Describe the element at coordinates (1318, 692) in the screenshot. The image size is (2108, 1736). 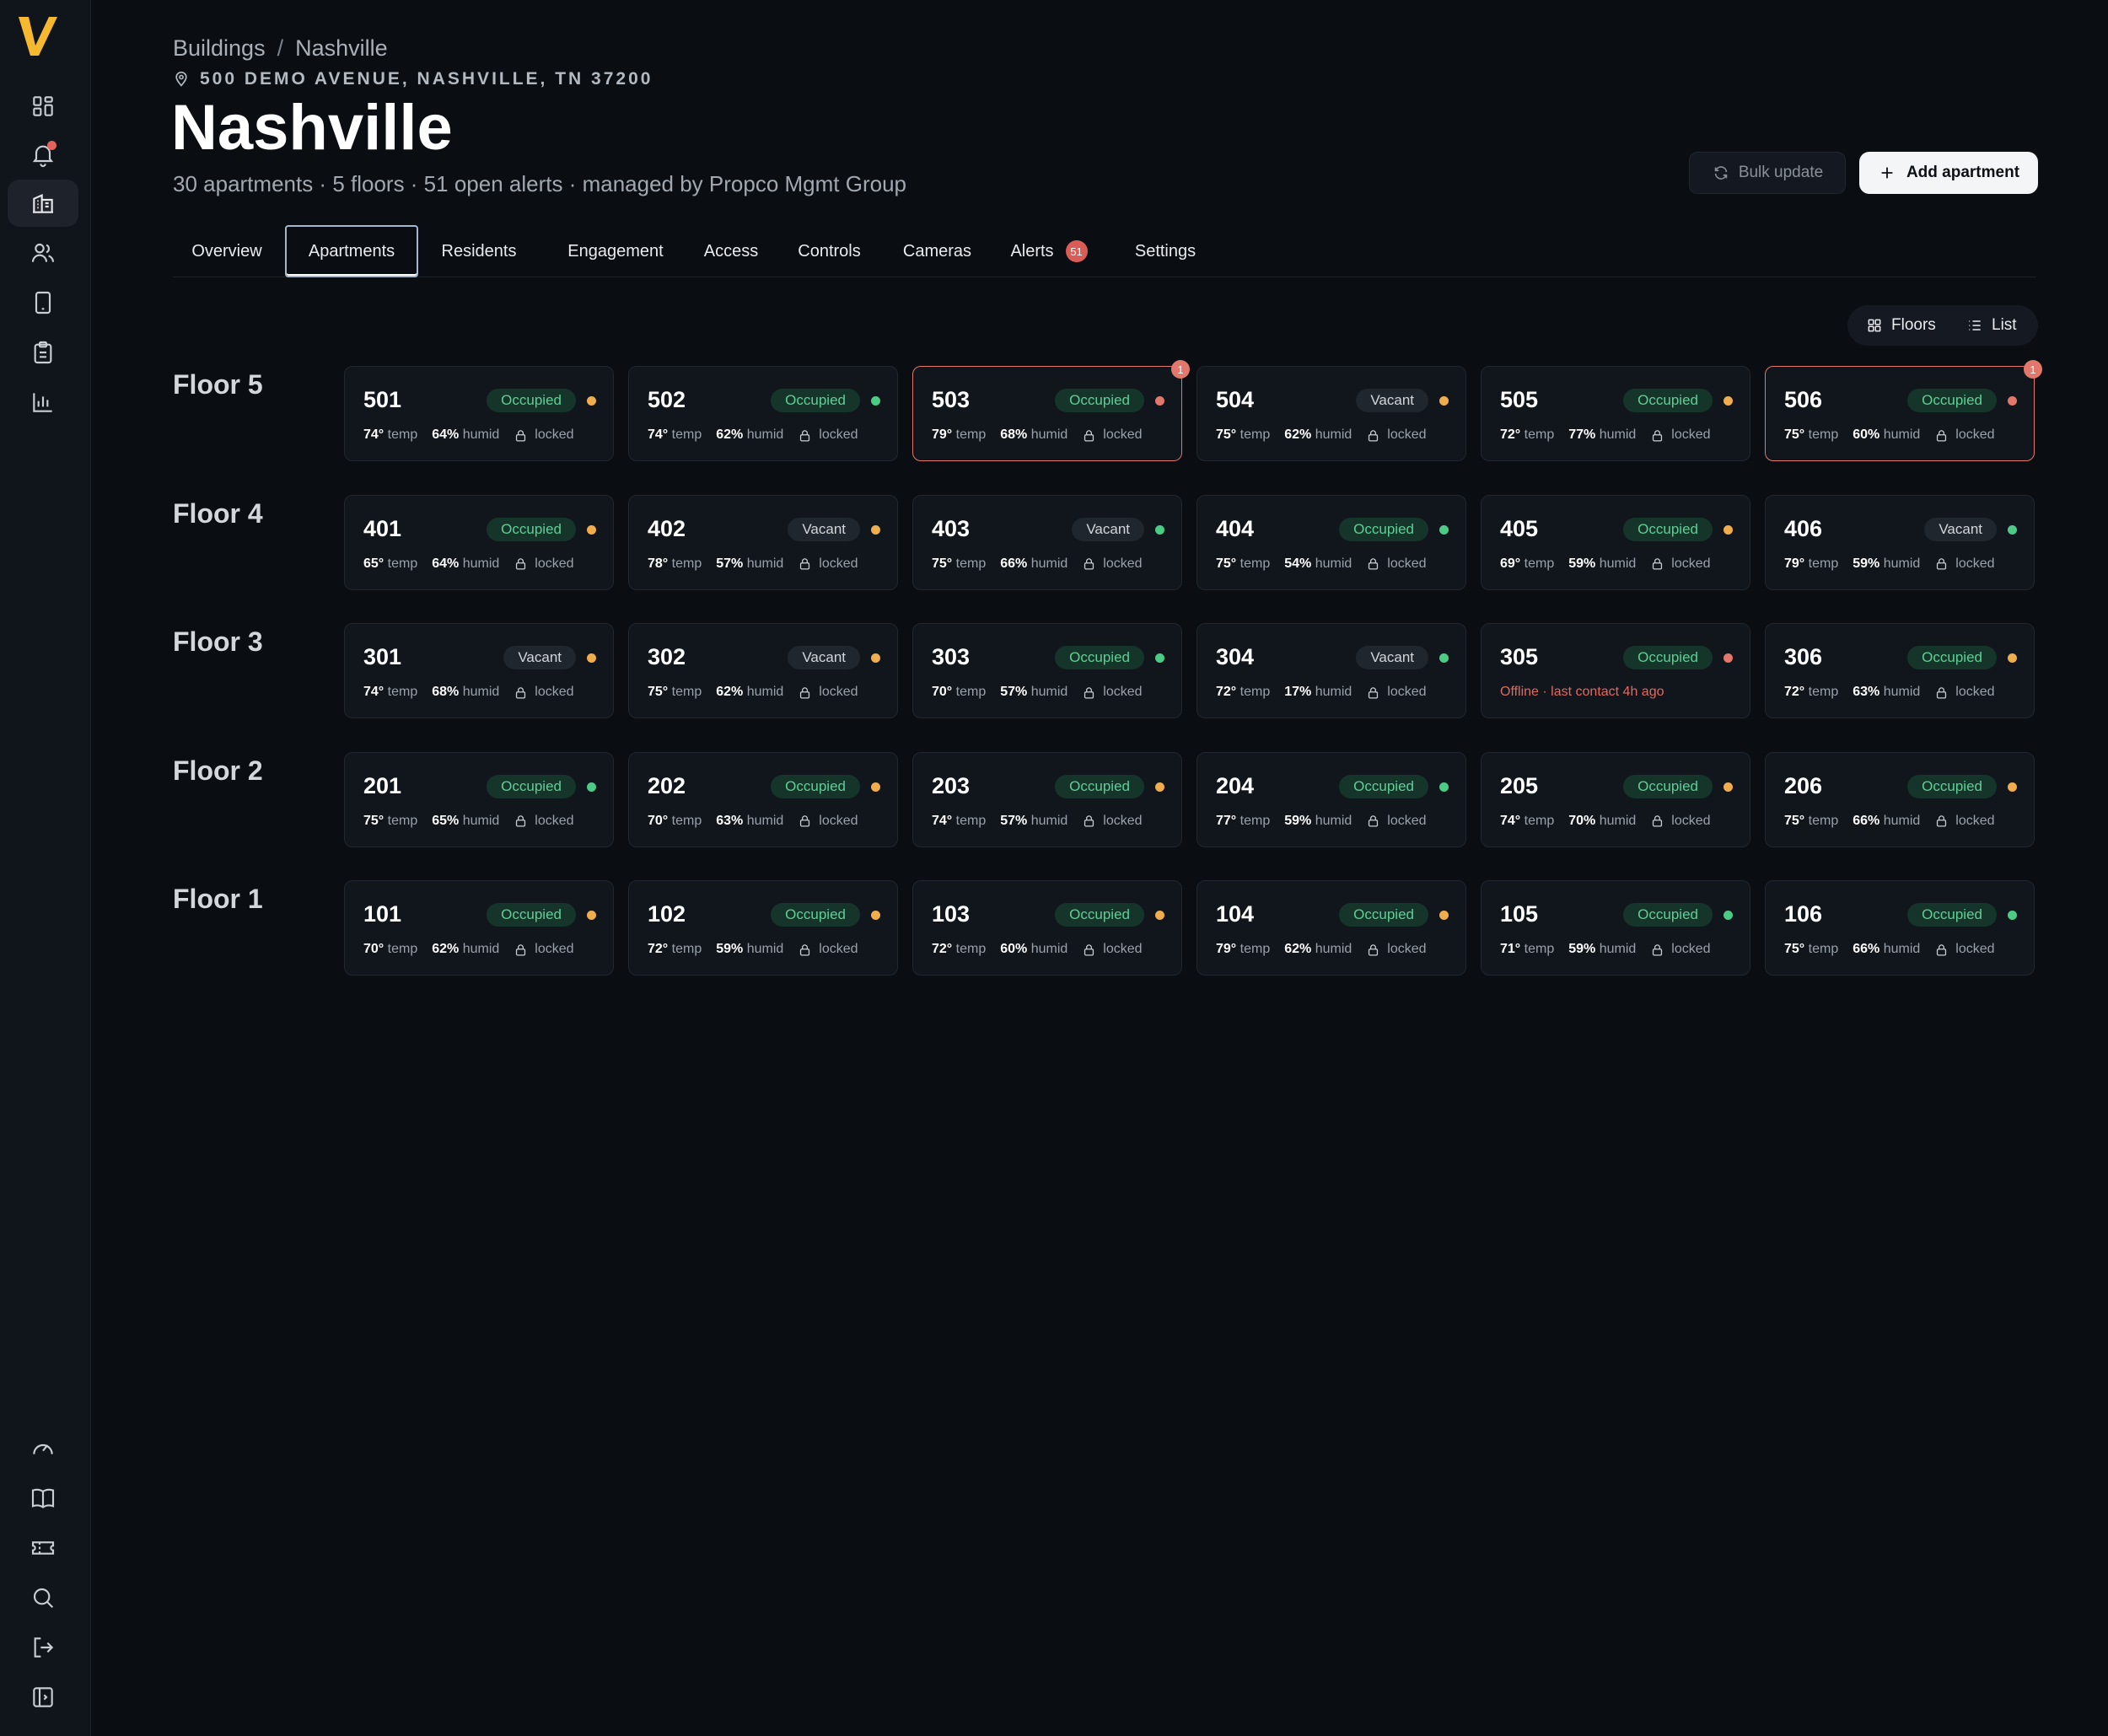
I see `humidity-reading: 17% humid` at that location.